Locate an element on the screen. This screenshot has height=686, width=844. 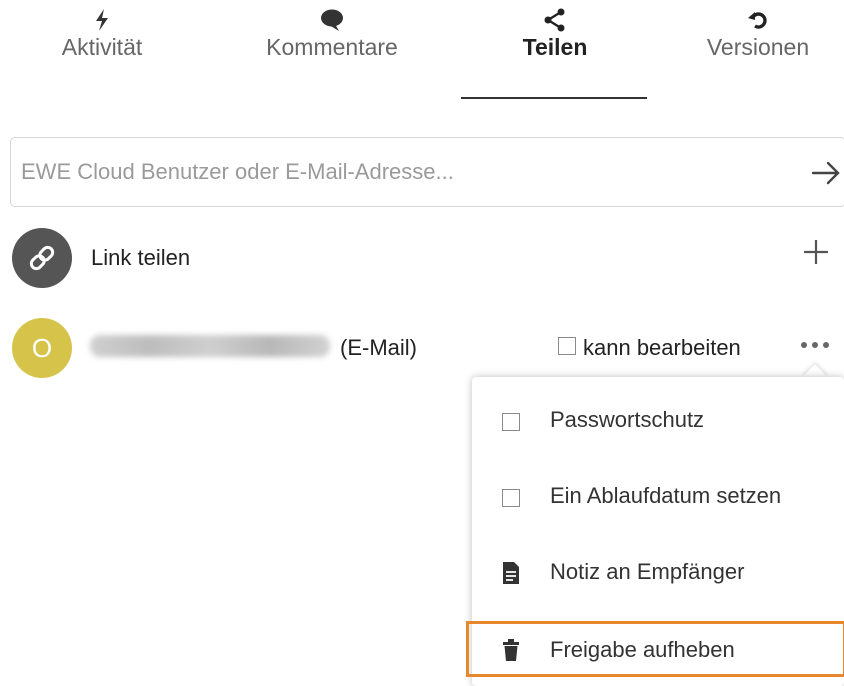
menu-item-password: Passwortschutz is located at coordinates (658, 421).